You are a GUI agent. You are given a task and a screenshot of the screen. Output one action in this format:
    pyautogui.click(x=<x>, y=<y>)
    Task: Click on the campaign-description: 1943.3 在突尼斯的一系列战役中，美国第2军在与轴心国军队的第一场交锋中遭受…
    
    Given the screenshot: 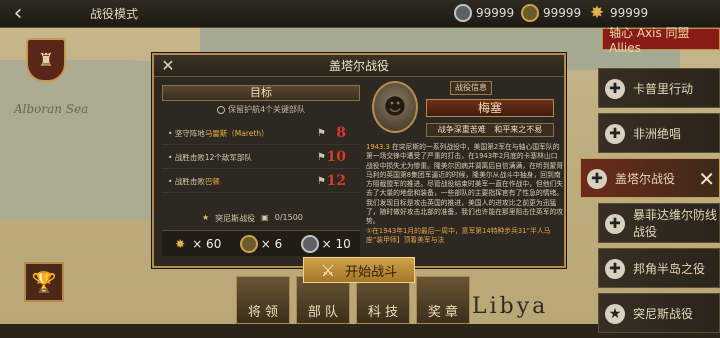 What is the action you would take?
    pyautogui.click(x=465, y=199)
    